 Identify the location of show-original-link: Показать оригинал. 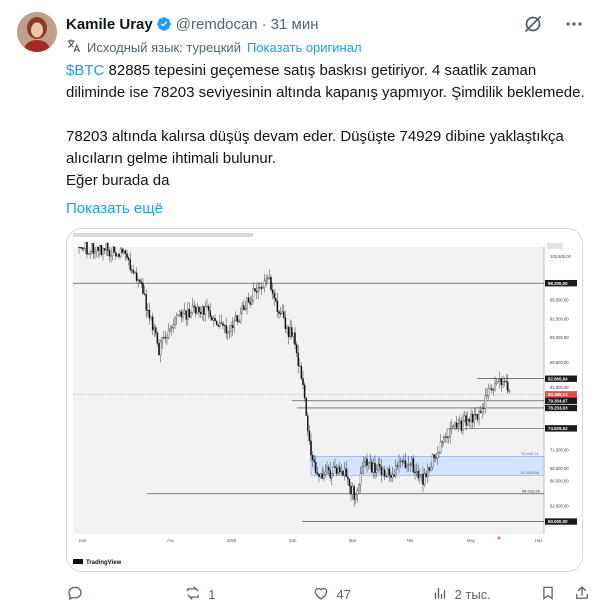
(304, 47).